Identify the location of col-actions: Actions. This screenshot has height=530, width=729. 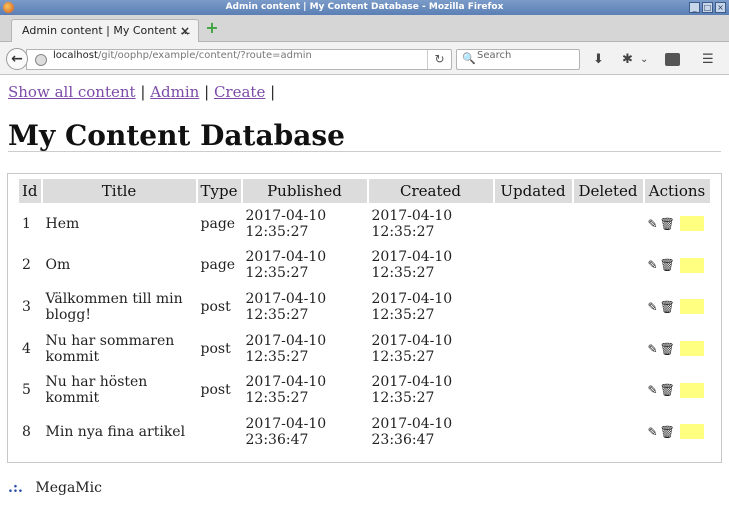
(677, 191).